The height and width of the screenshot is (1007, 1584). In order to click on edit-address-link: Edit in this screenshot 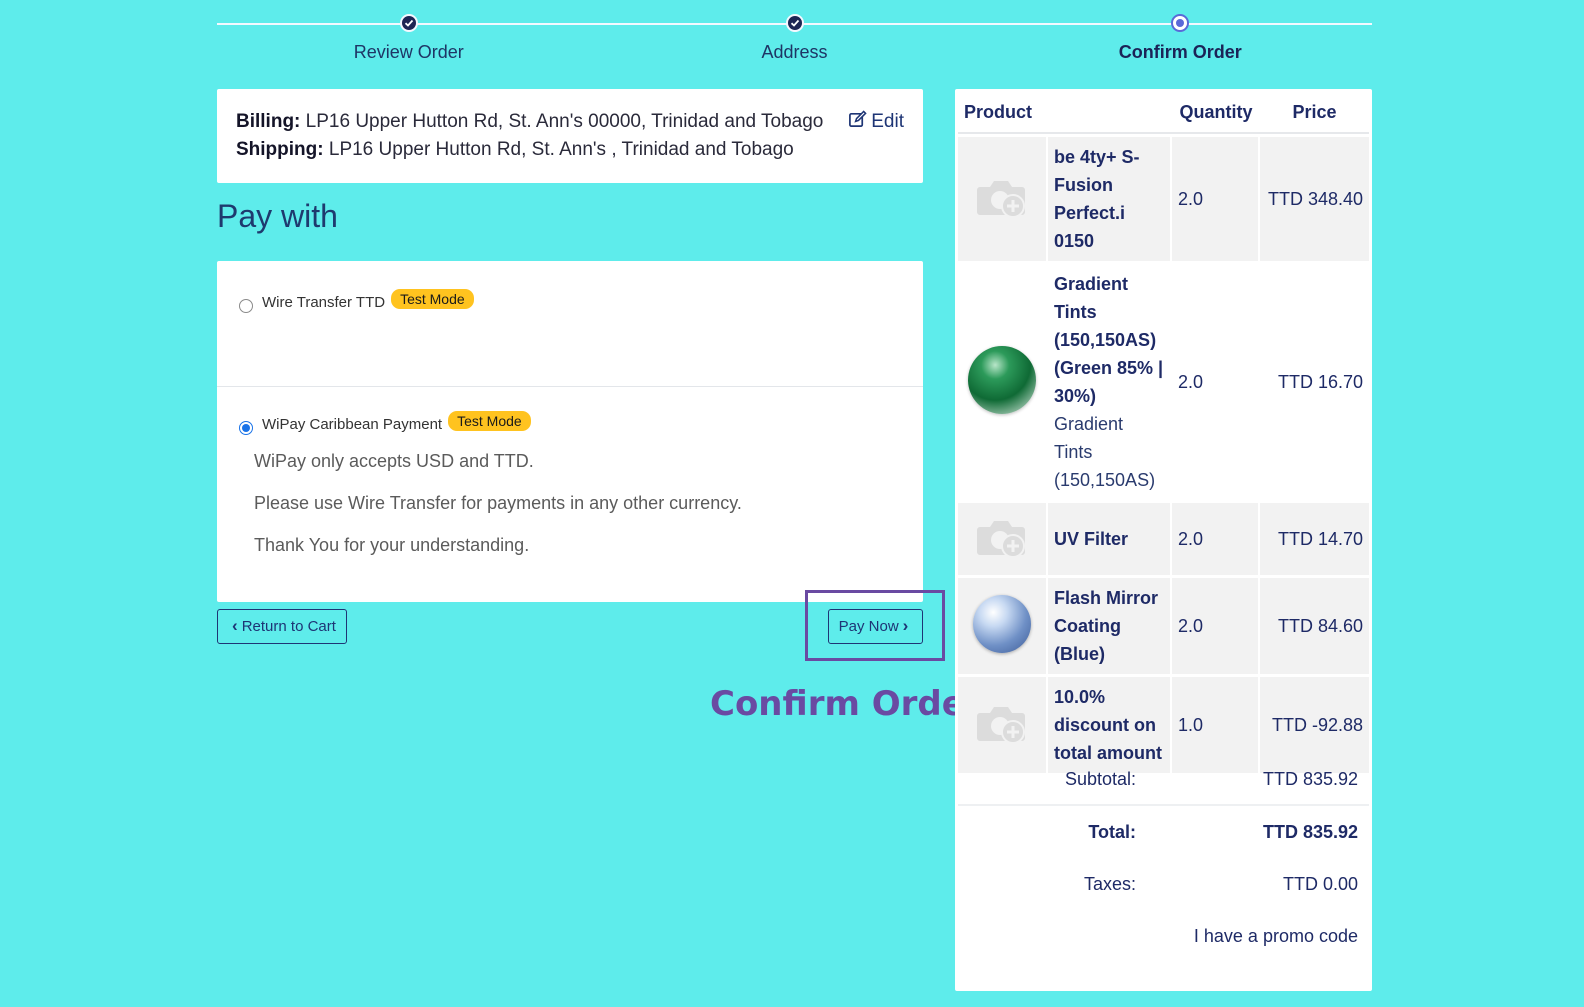, I will do `click(876, 122)`.